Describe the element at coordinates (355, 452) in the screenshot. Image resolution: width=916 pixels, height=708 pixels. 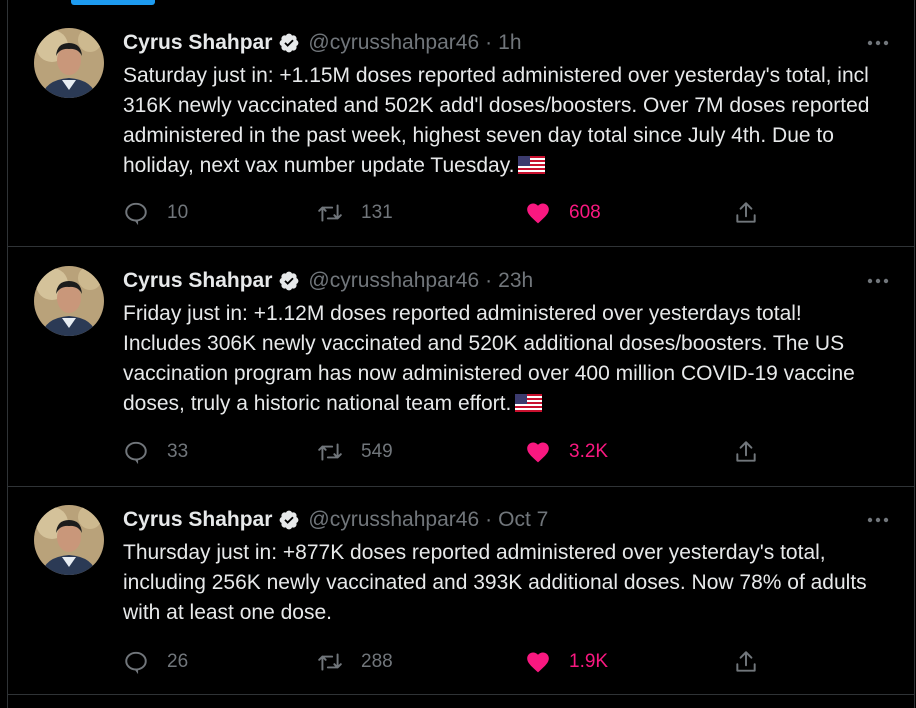
I see `retweet-button: 549` at that location.